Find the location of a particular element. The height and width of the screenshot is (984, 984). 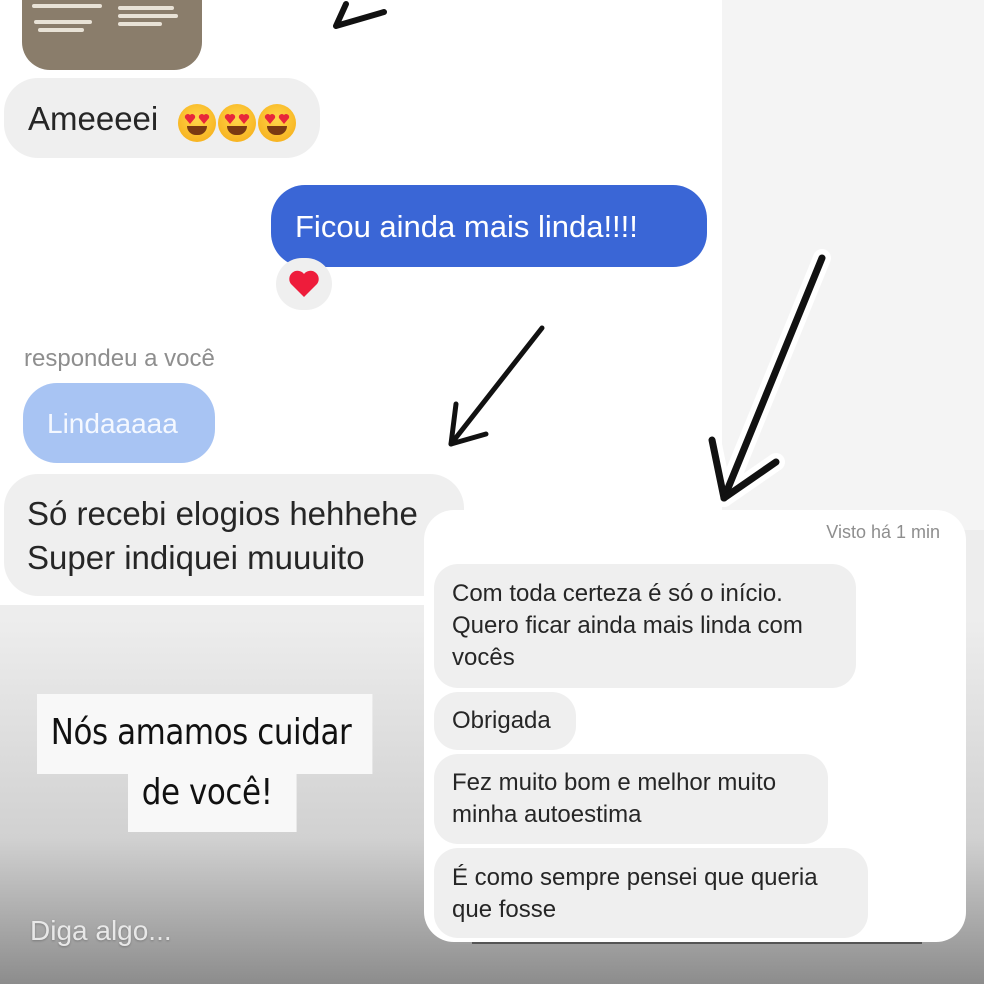

arrow-middle-icon is located at coordinates (496, 386).